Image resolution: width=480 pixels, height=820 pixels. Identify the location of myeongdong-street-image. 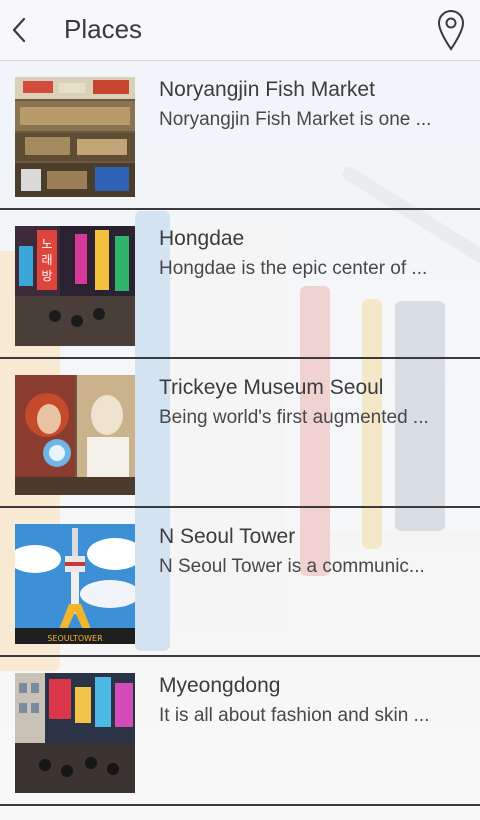
(75, 733).